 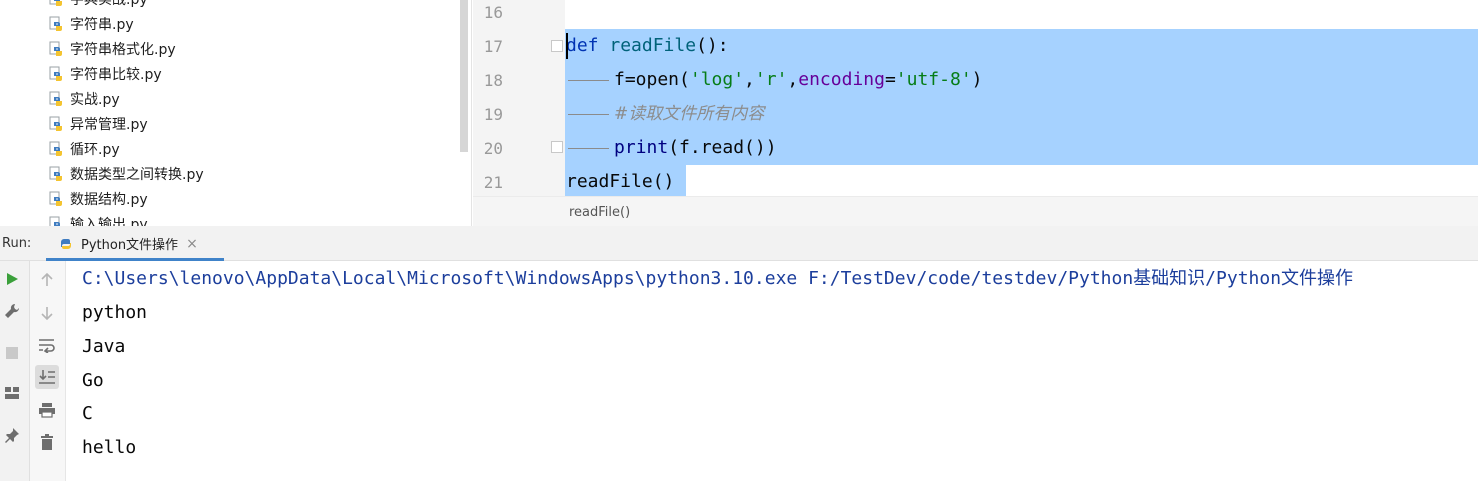 I want to click on code-line: 18 f=open('log','r',encoding='utf-8'), so click(x=975, y=80).